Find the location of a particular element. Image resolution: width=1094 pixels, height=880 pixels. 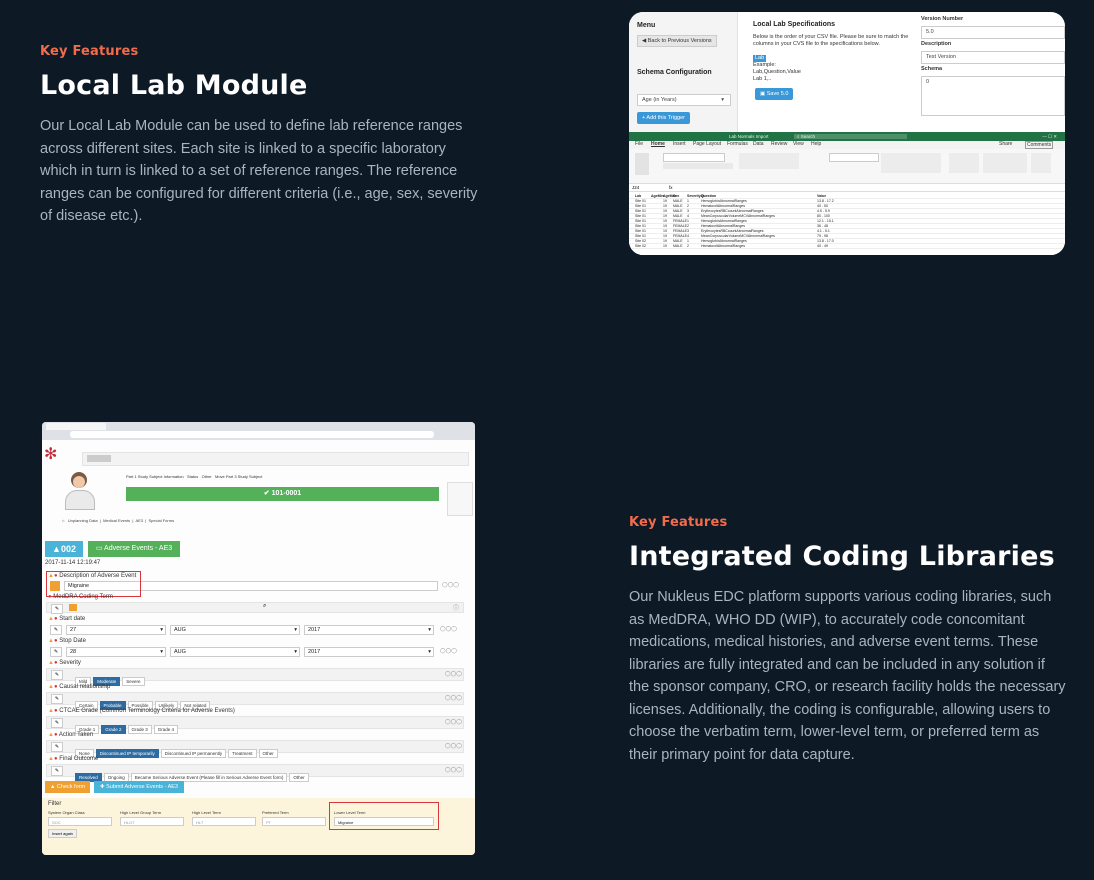

excel-tab-data: Data is located at coordinates (758, 144).